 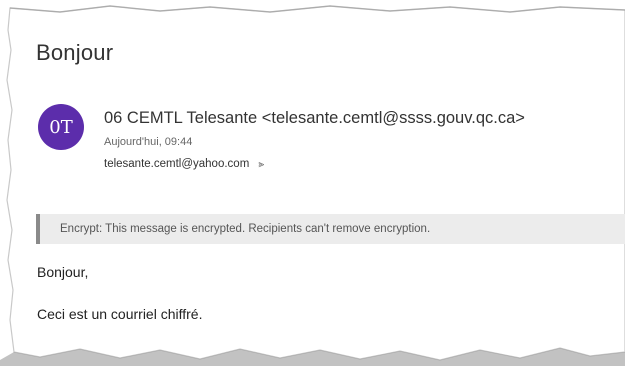 I want to click on avatar-initials: 0T, so click(x=61, y=127).